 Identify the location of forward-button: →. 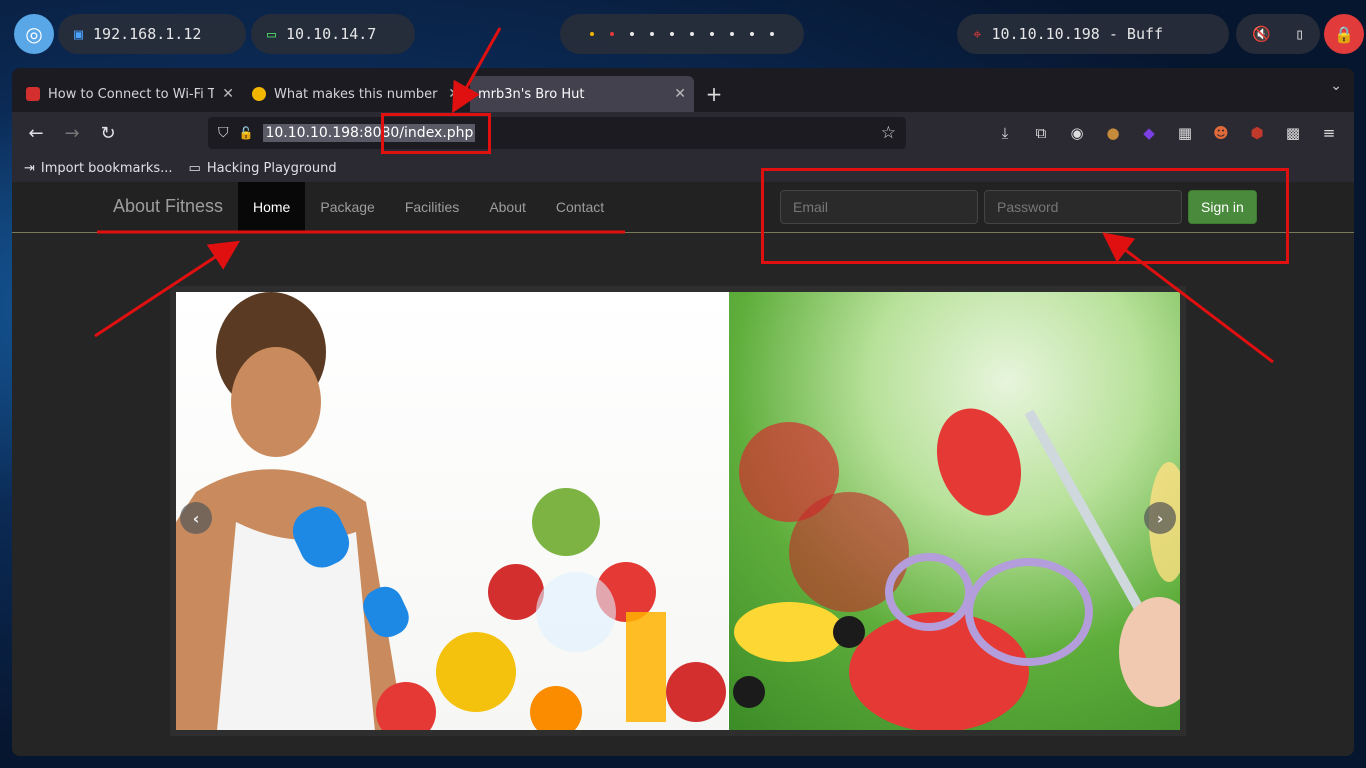
(72, 133).